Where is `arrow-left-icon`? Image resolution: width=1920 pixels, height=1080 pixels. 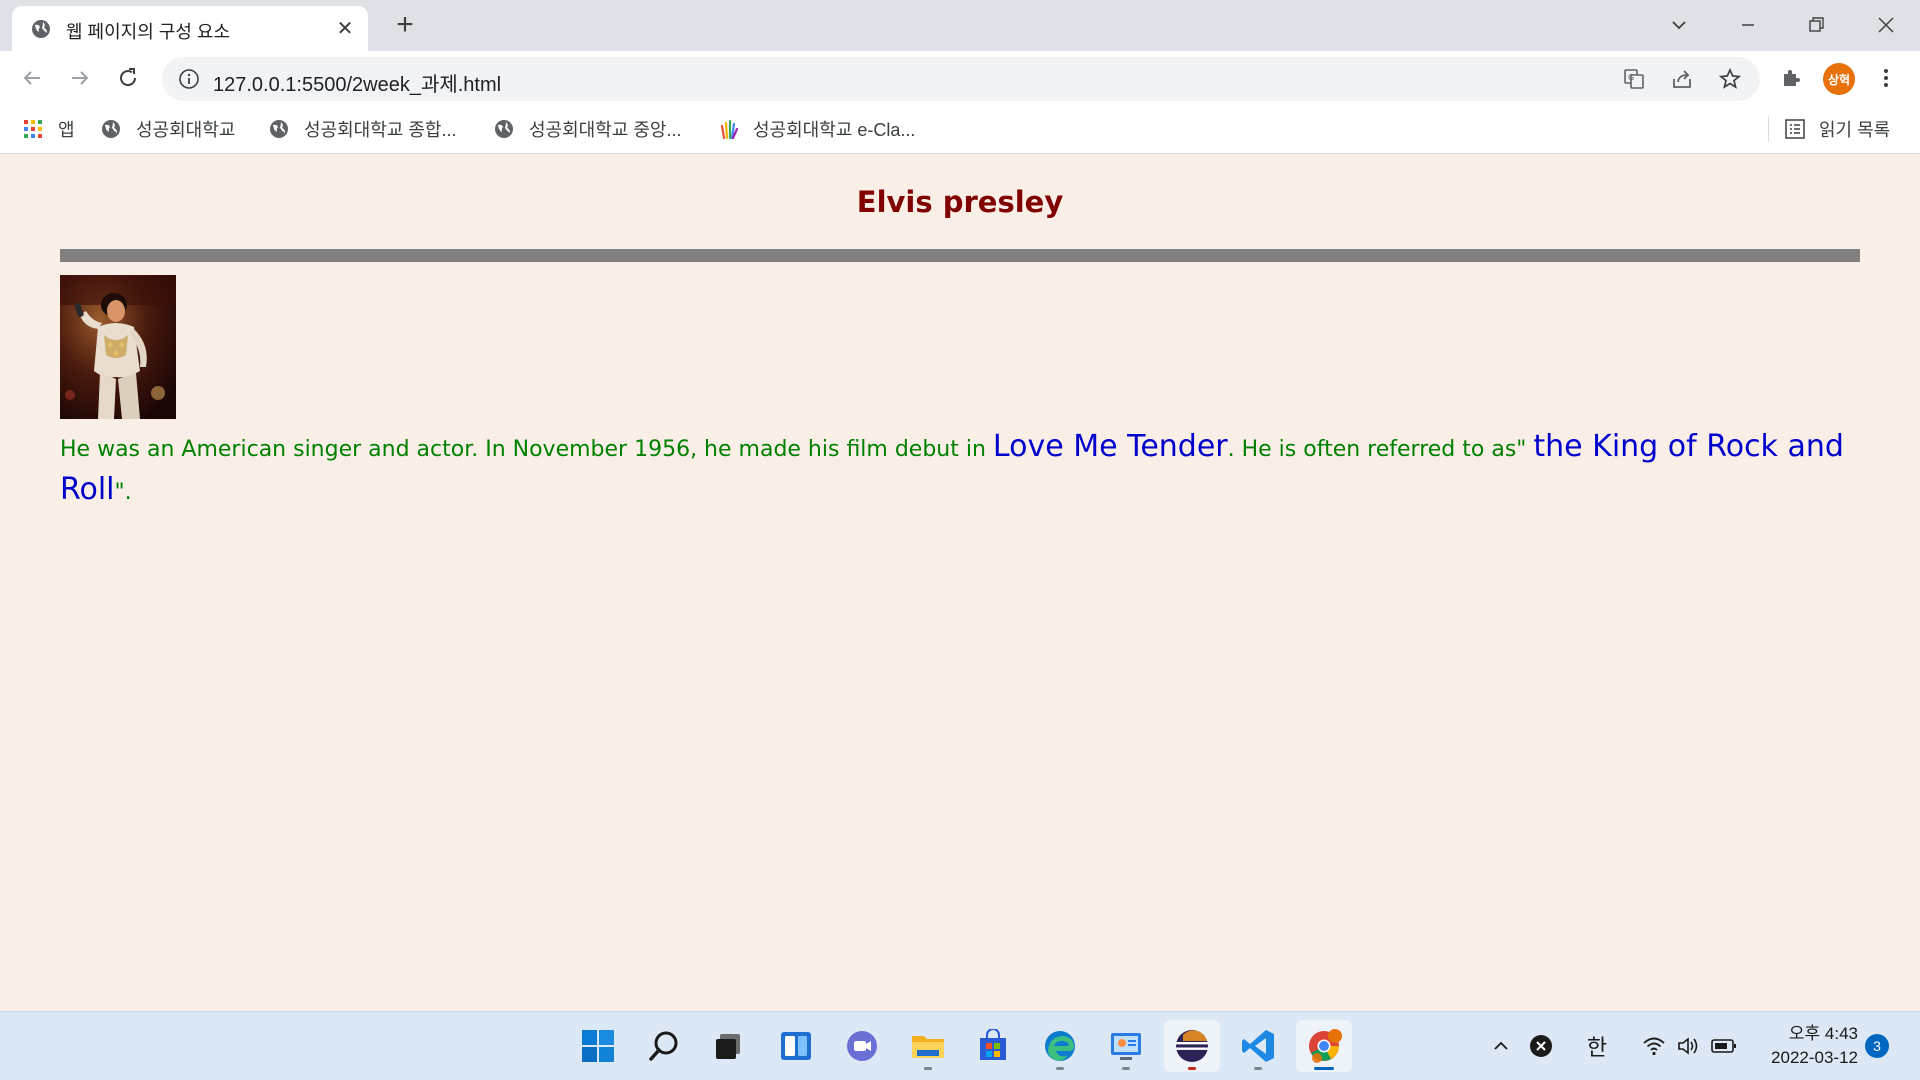 arrow-left-icon is located at coordinates (31, 78).